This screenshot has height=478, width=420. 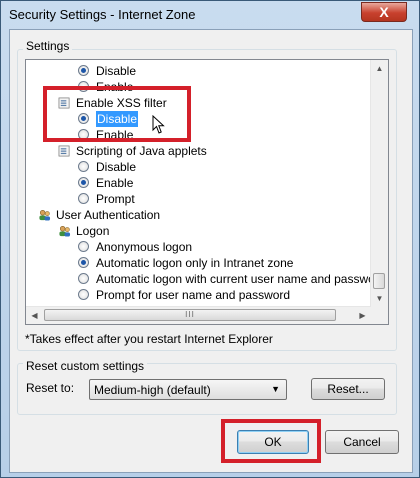 What do you see at coordinates (379, 281) in the screenshot?
I see `vertical-scroll-thumb` at bounding box center [379, 281].